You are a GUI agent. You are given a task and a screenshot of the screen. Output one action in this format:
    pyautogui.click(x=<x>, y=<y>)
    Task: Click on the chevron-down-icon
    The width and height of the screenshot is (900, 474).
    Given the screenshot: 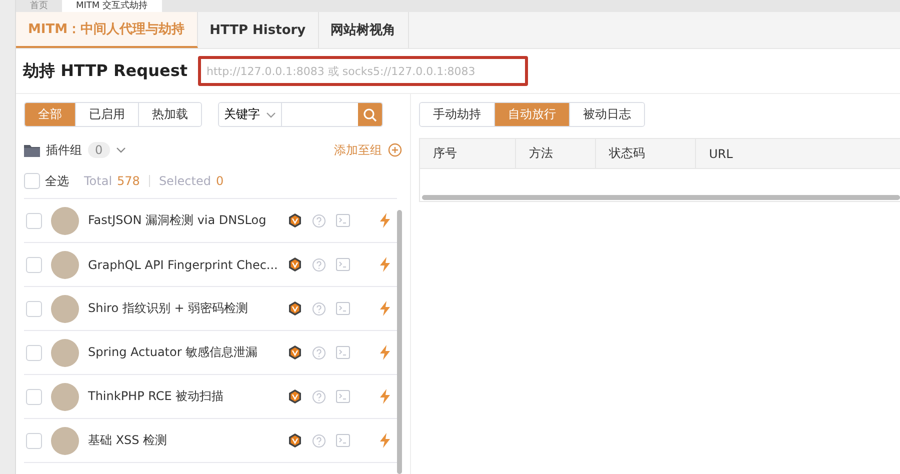 What is the action you would take?
    pyautogui.click(x=121, y=150)
    